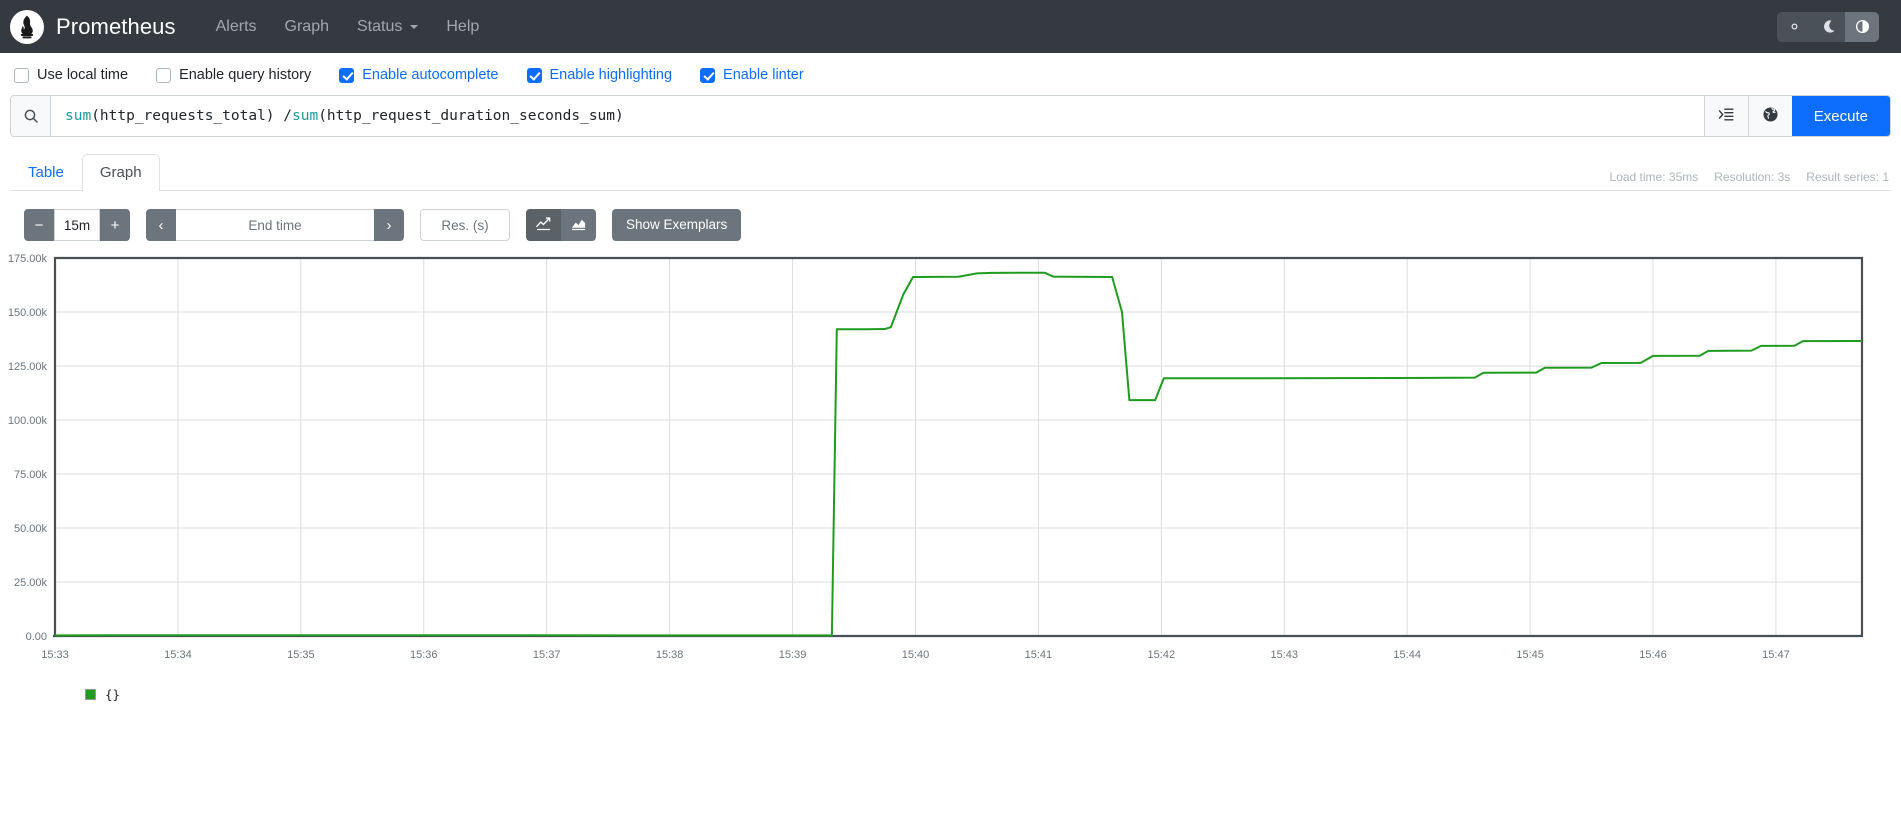 This screenshot has height=829, width=1901. What do you see at coordinates (120, 172) in the screenshot?
I see `tab-graph: Graph` at bounding box center [120, 172].